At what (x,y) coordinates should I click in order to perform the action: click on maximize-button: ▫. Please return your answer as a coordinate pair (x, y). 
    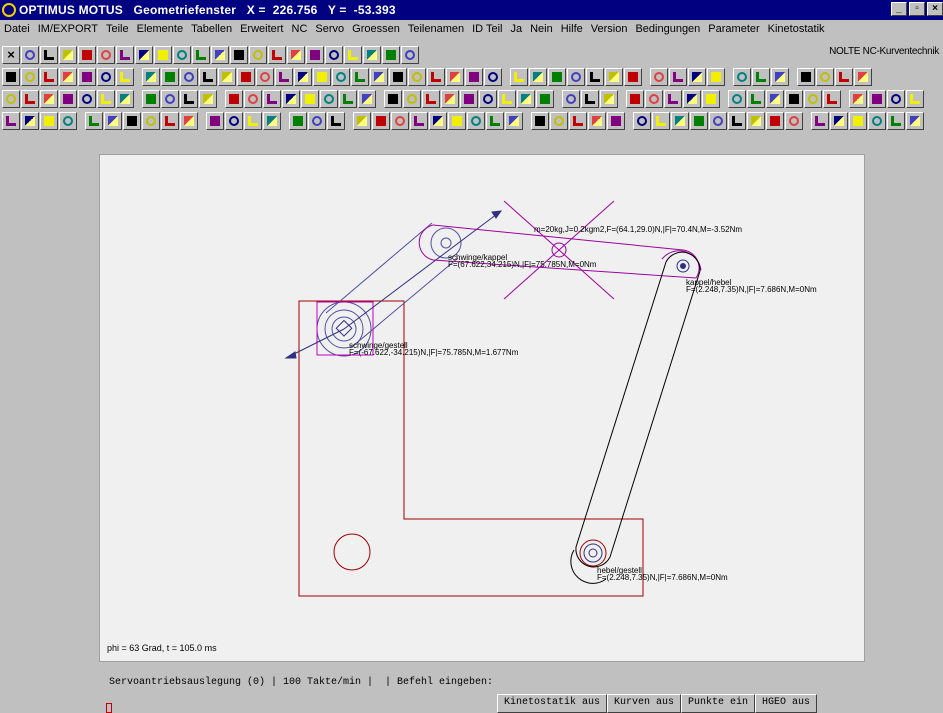
    Looking at the image, I should click on (917, 9).